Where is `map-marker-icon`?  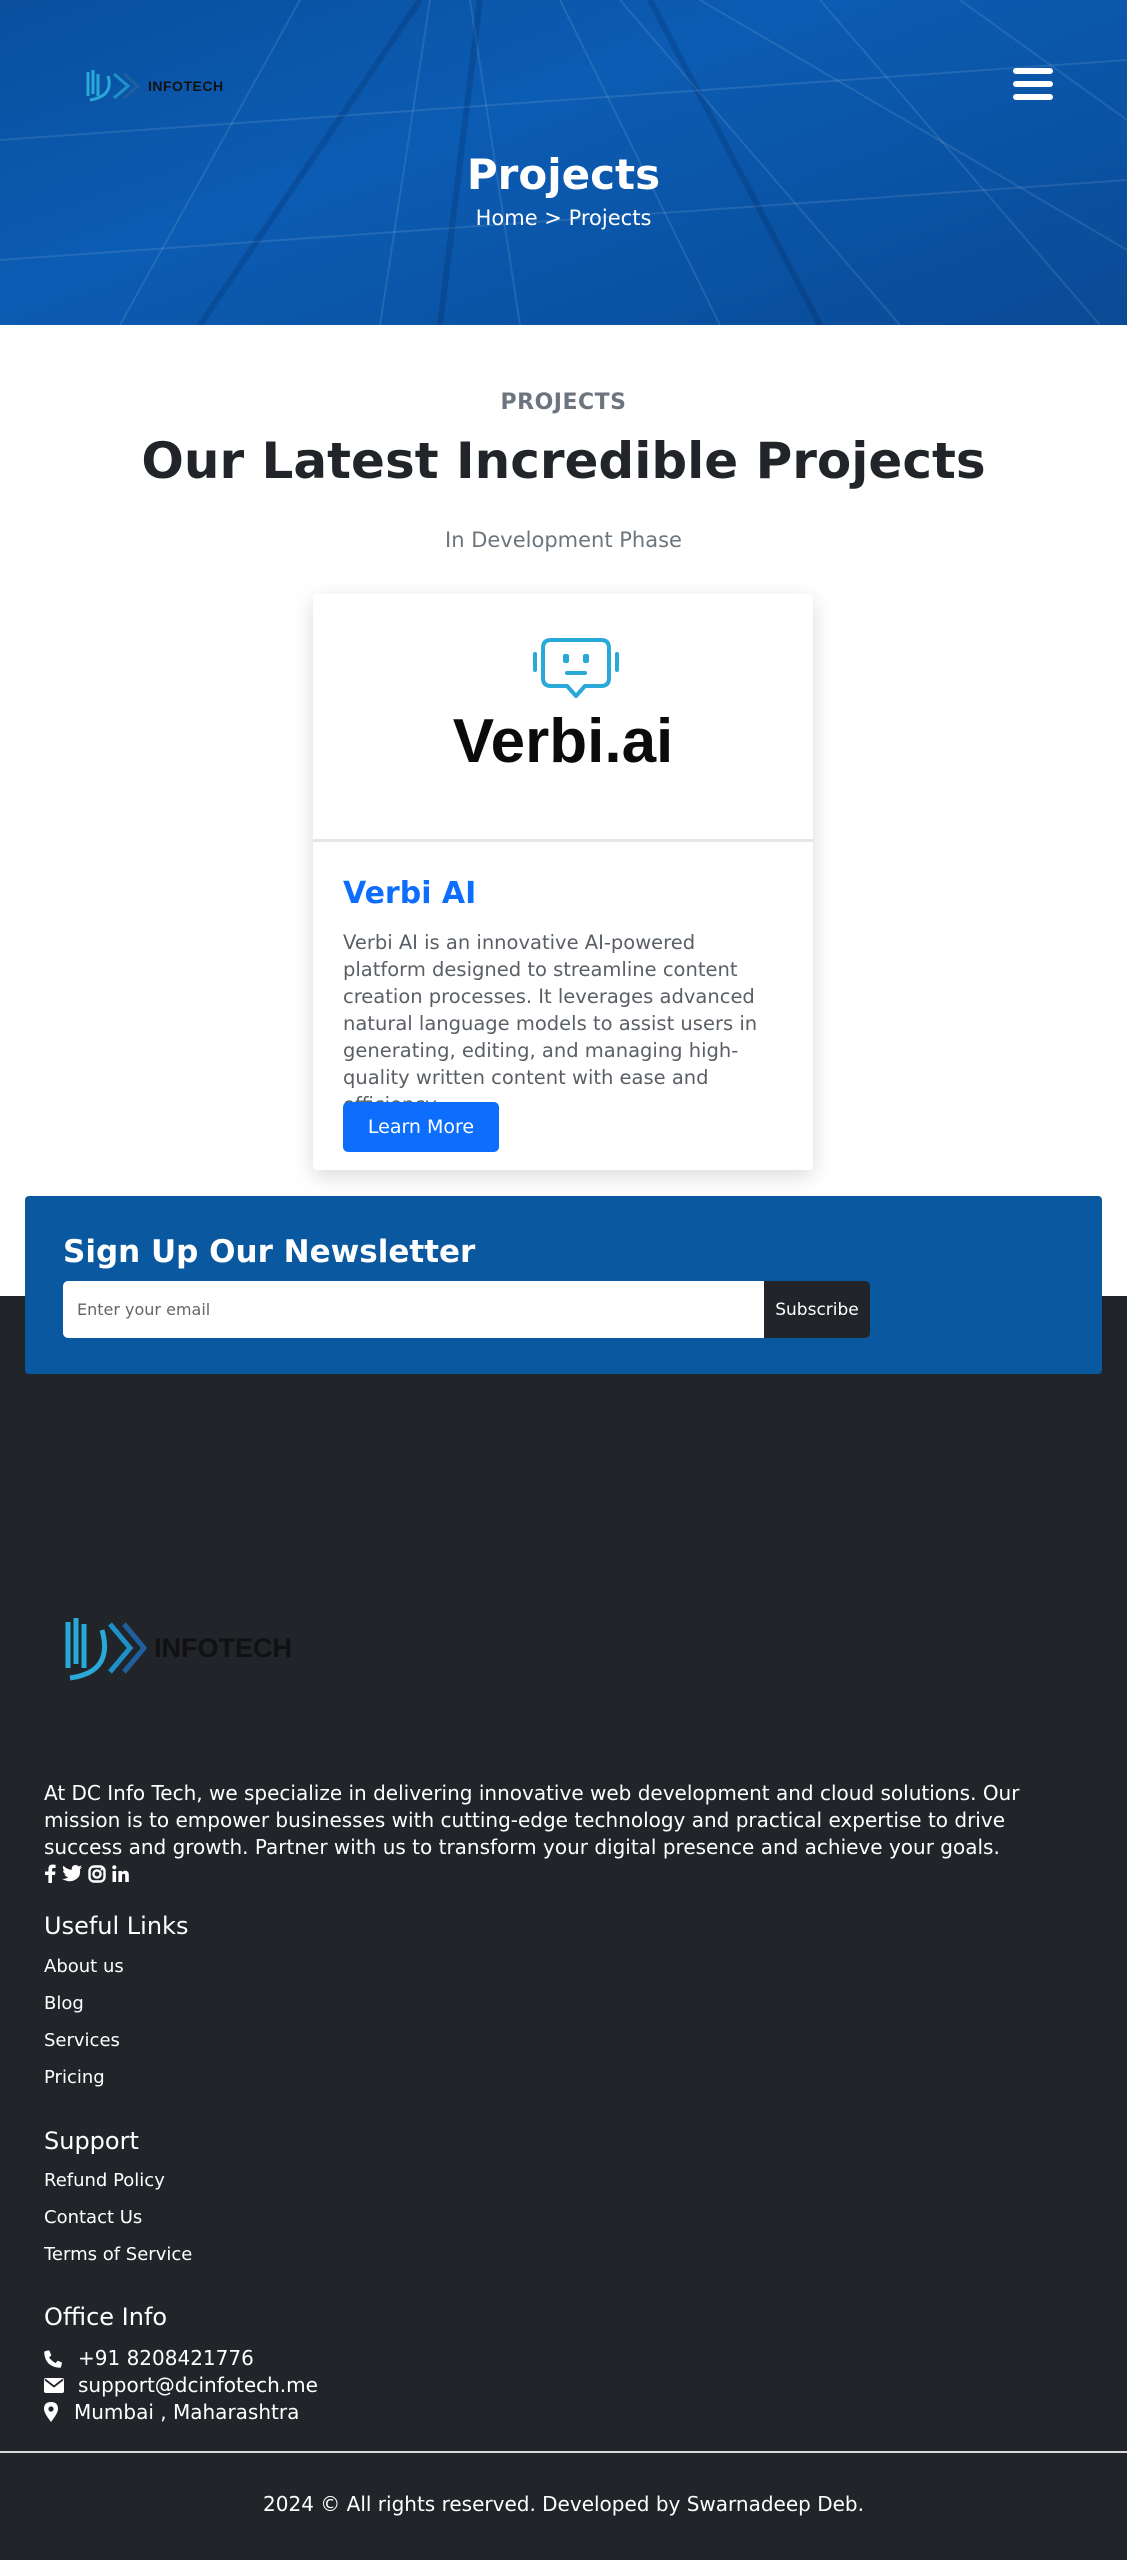
map-marker-icon is located at coordinates (58, 2412).